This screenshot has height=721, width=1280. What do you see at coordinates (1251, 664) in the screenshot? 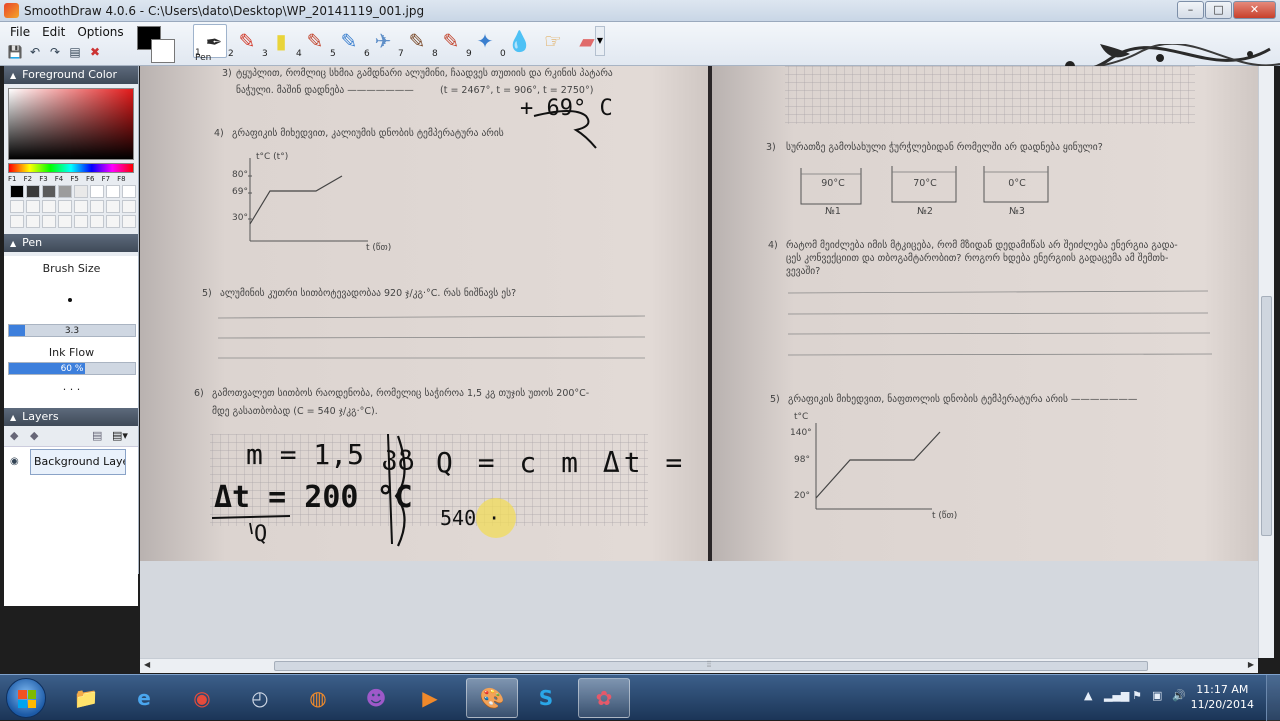
I see `scroll-right-icon: ▶` at bounding box center [1251, 664].